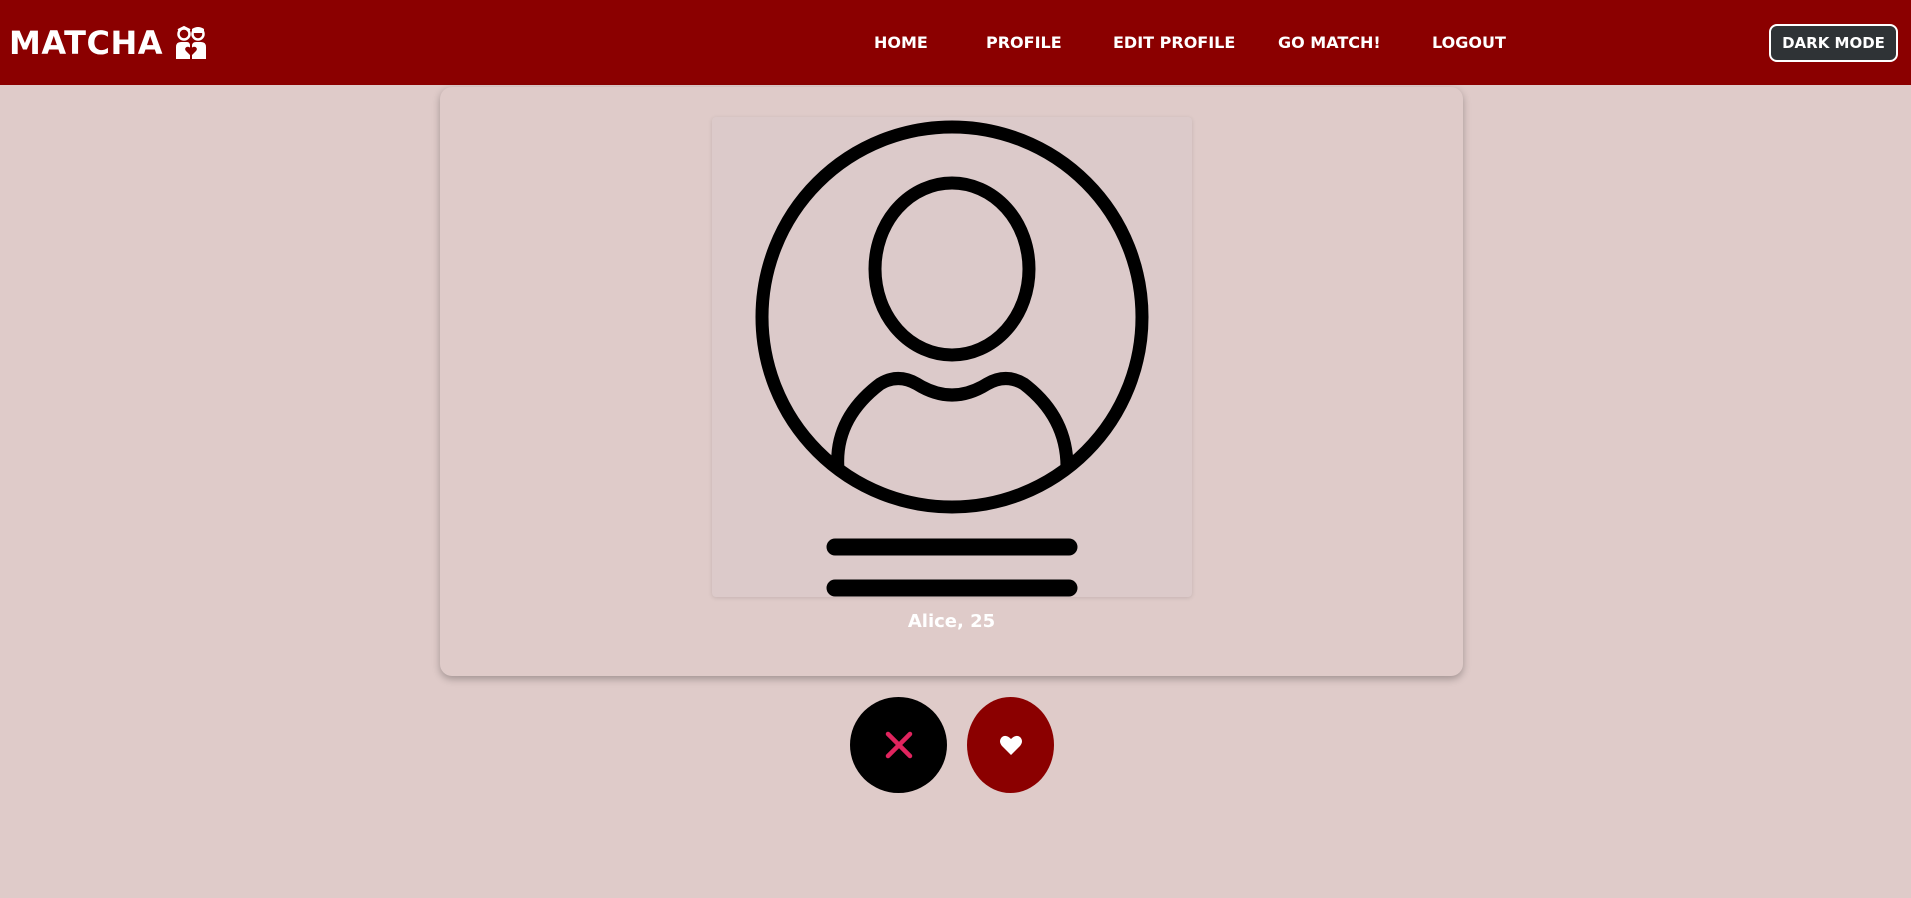 The image size is (1911, 898). I want to click on couple-heart-icon, so click(191, 43).